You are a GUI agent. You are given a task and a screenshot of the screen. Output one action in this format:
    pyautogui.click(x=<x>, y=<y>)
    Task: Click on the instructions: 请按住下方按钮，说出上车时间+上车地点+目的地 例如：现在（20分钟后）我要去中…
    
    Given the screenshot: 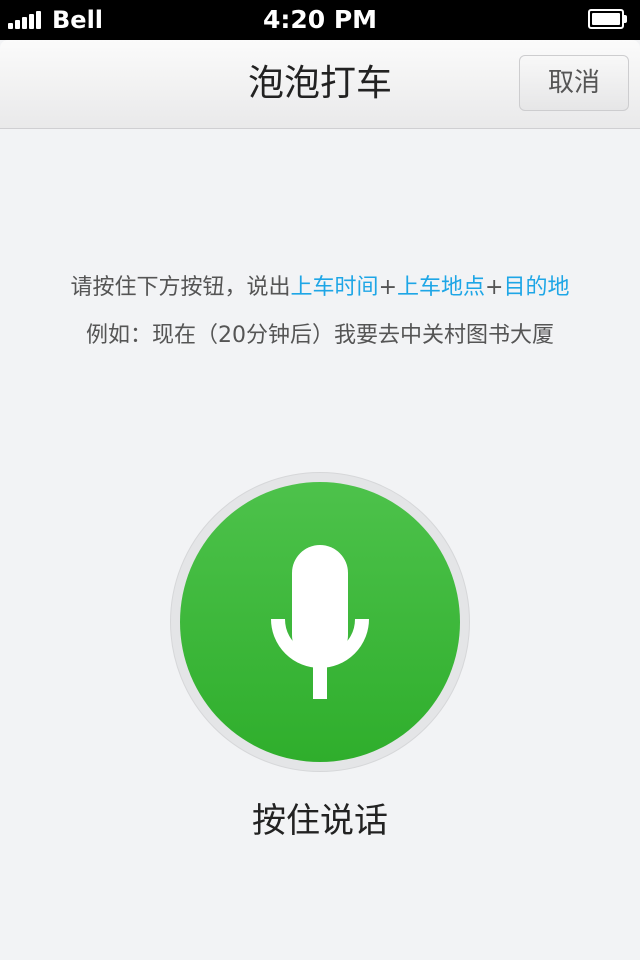 What is the action you would take?
    pyautogui.click(x=320, y=312)
    